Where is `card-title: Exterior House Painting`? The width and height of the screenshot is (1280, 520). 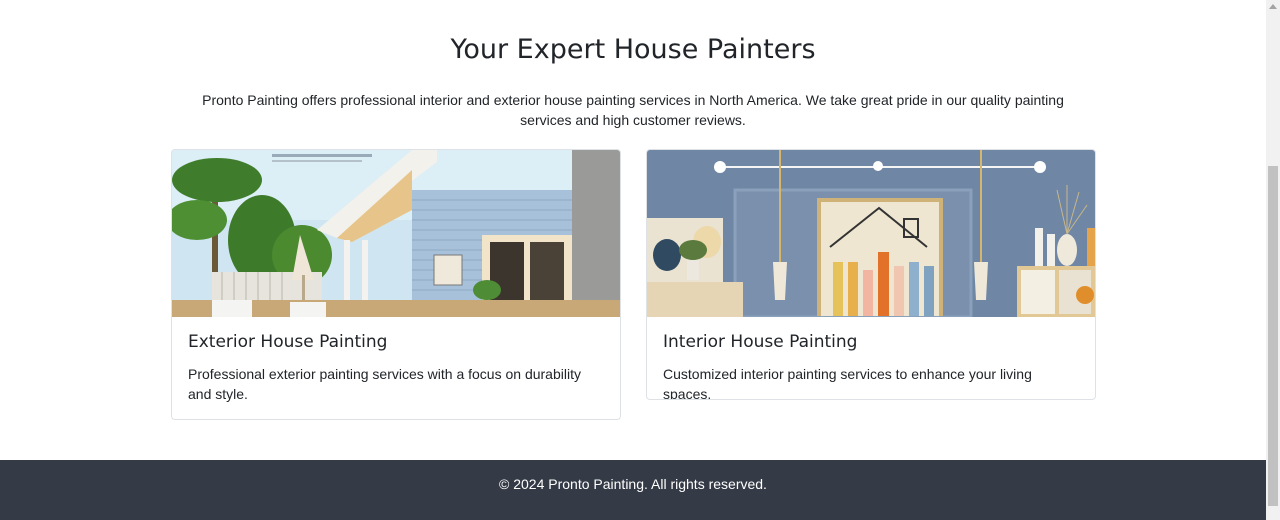
card-title: Exterior House Painting is located at coordinates (288, 342).